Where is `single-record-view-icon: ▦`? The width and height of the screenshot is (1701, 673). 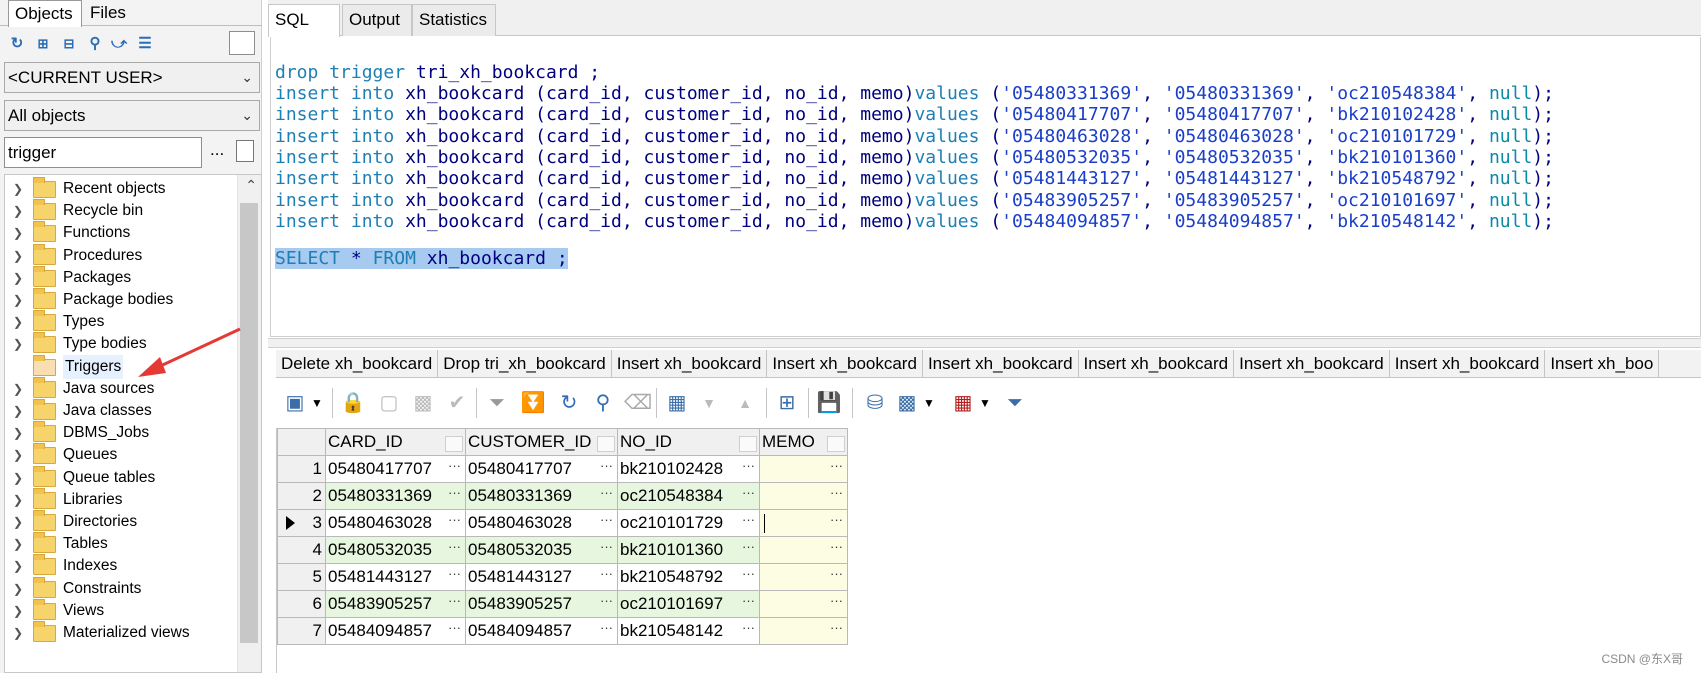
single-record-view-icon: ▦ is located at coordinates (677, 403).